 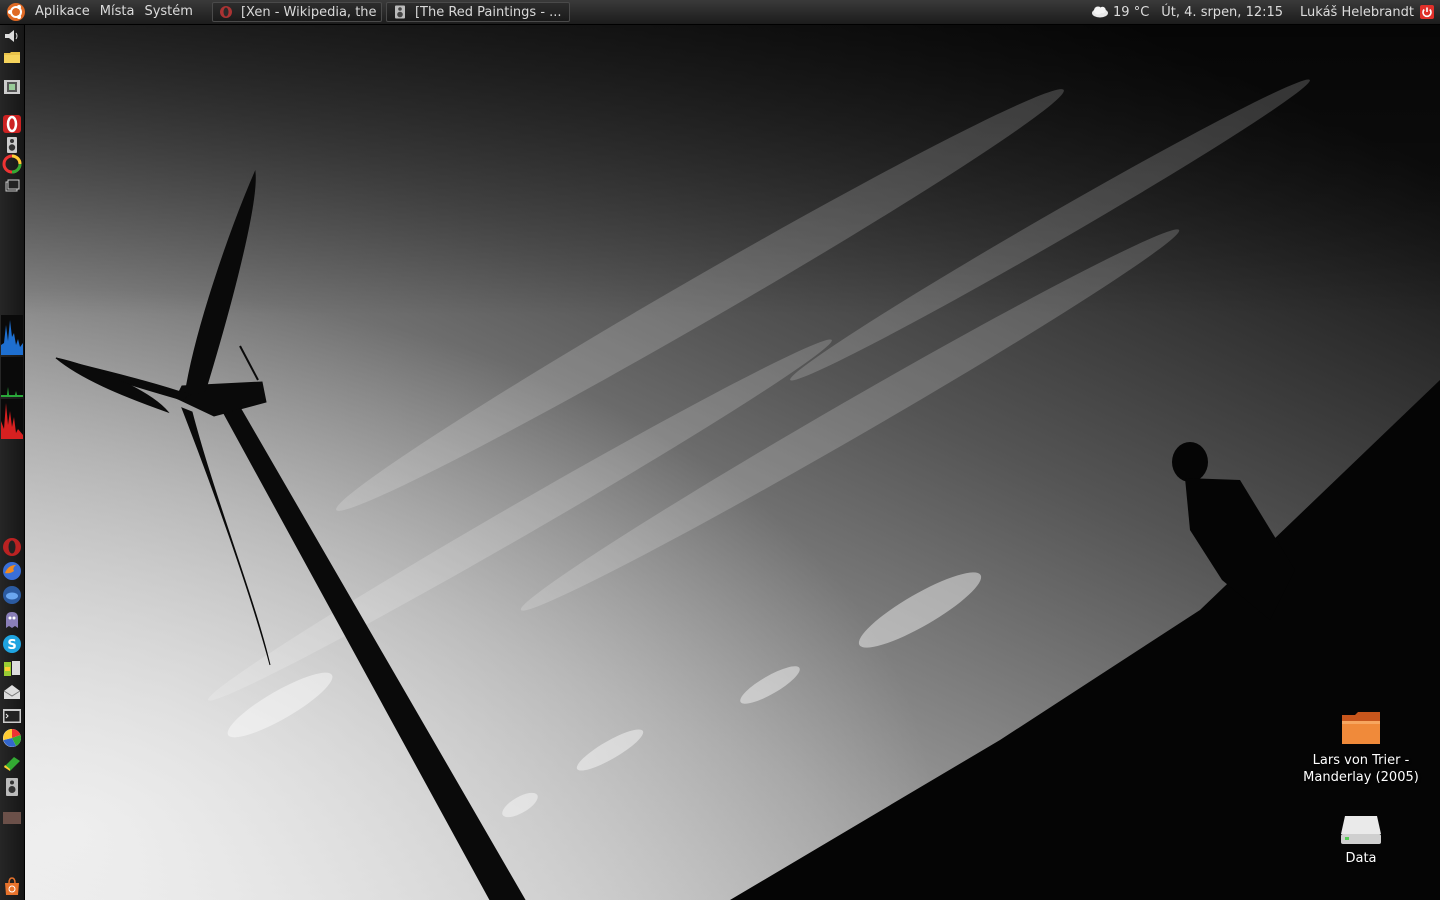 What do you see at coordinates (12, 186) in the screenshot?
I see `windows-icon` at bounding box center [12, 186].